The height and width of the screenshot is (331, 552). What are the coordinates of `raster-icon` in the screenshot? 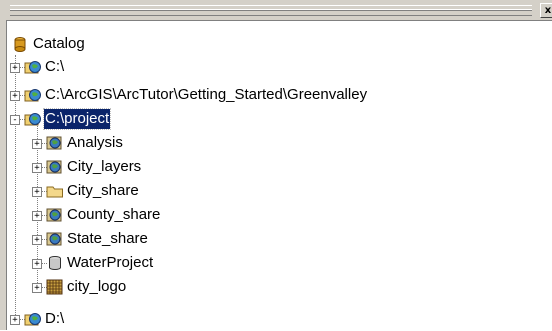 It's located at (54, 287).